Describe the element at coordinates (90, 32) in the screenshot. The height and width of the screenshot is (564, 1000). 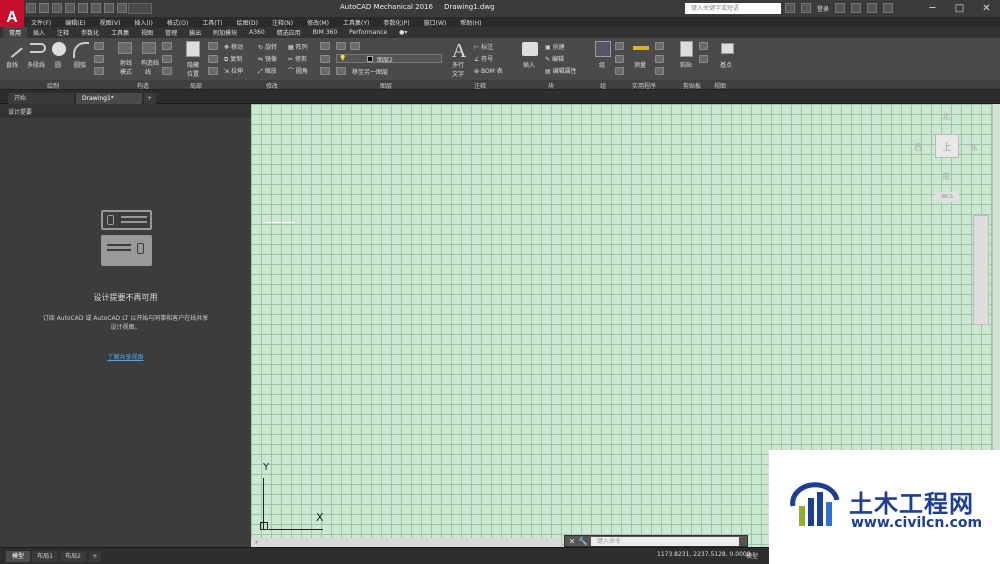
I see `tab-parametric: 参数化` at that location.